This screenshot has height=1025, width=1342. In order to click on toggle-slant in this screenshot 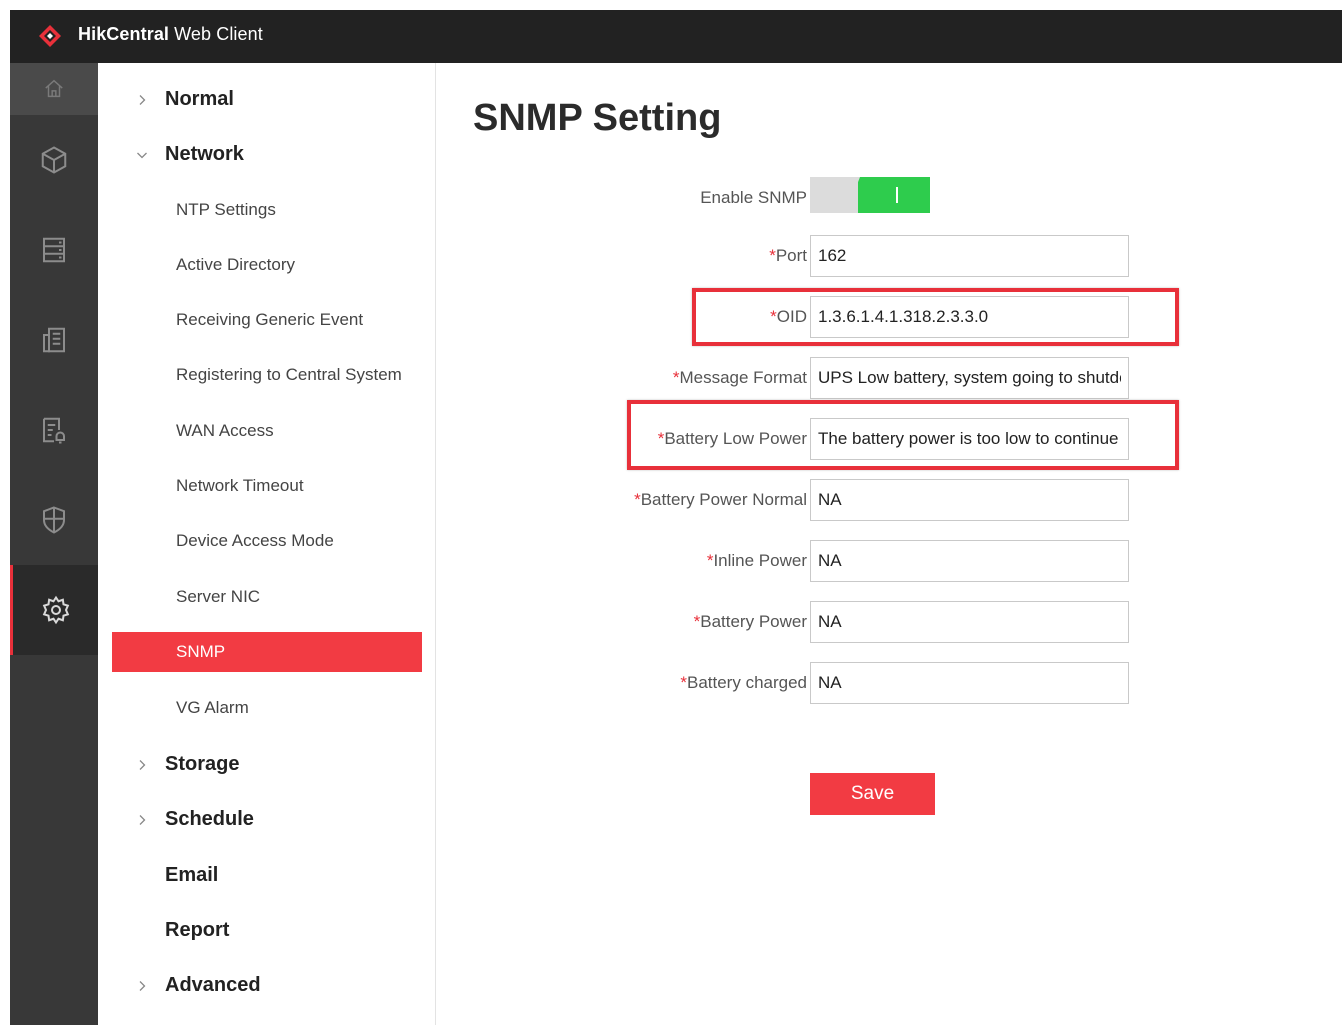, I will do `click(853, 195)`.